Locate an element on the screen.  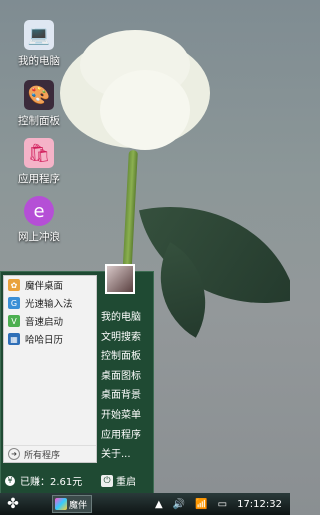
shopping-bag-icon: 🛍 is located at coordinates (39, 153).